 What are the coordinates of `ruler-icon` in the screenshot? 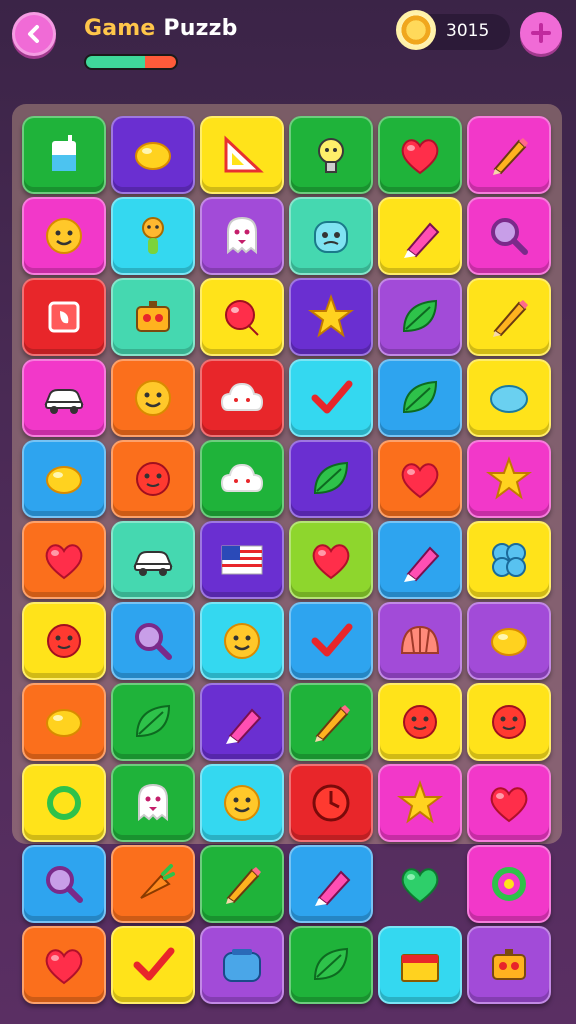 It's located at (244, 154).